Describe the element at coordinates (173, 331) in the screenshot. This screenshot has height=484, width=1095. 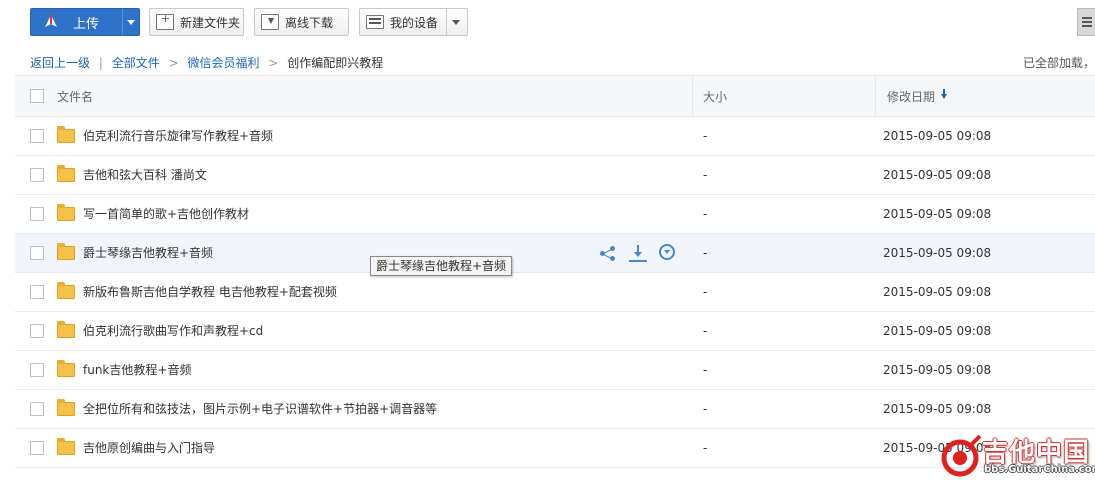
I see `file-name: 伯克利流行歌曲写作和声教程+cd` at that location.